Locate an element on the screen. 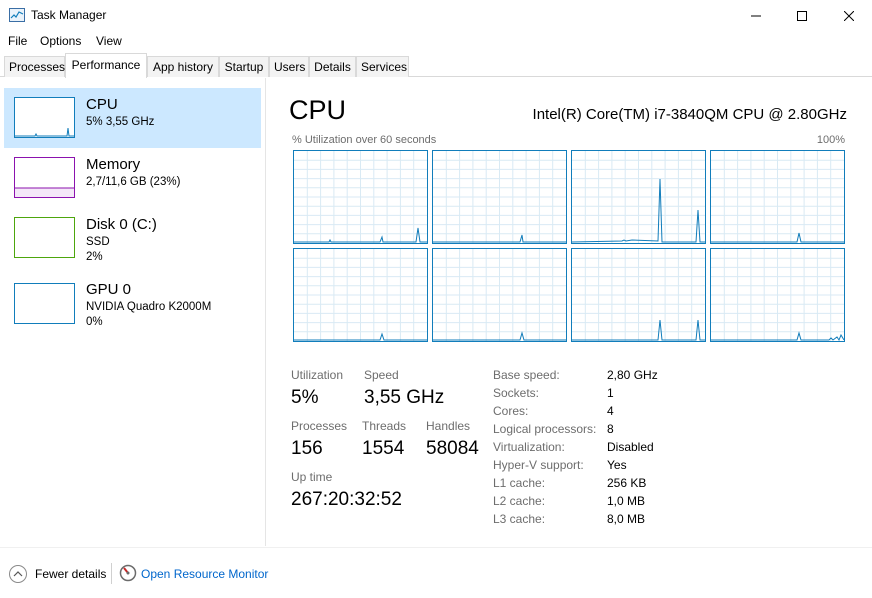 This screenshot has width=872, height=598. open-resource-monitor-link: Open Resource Monitor is located at coordinates (204, 574).